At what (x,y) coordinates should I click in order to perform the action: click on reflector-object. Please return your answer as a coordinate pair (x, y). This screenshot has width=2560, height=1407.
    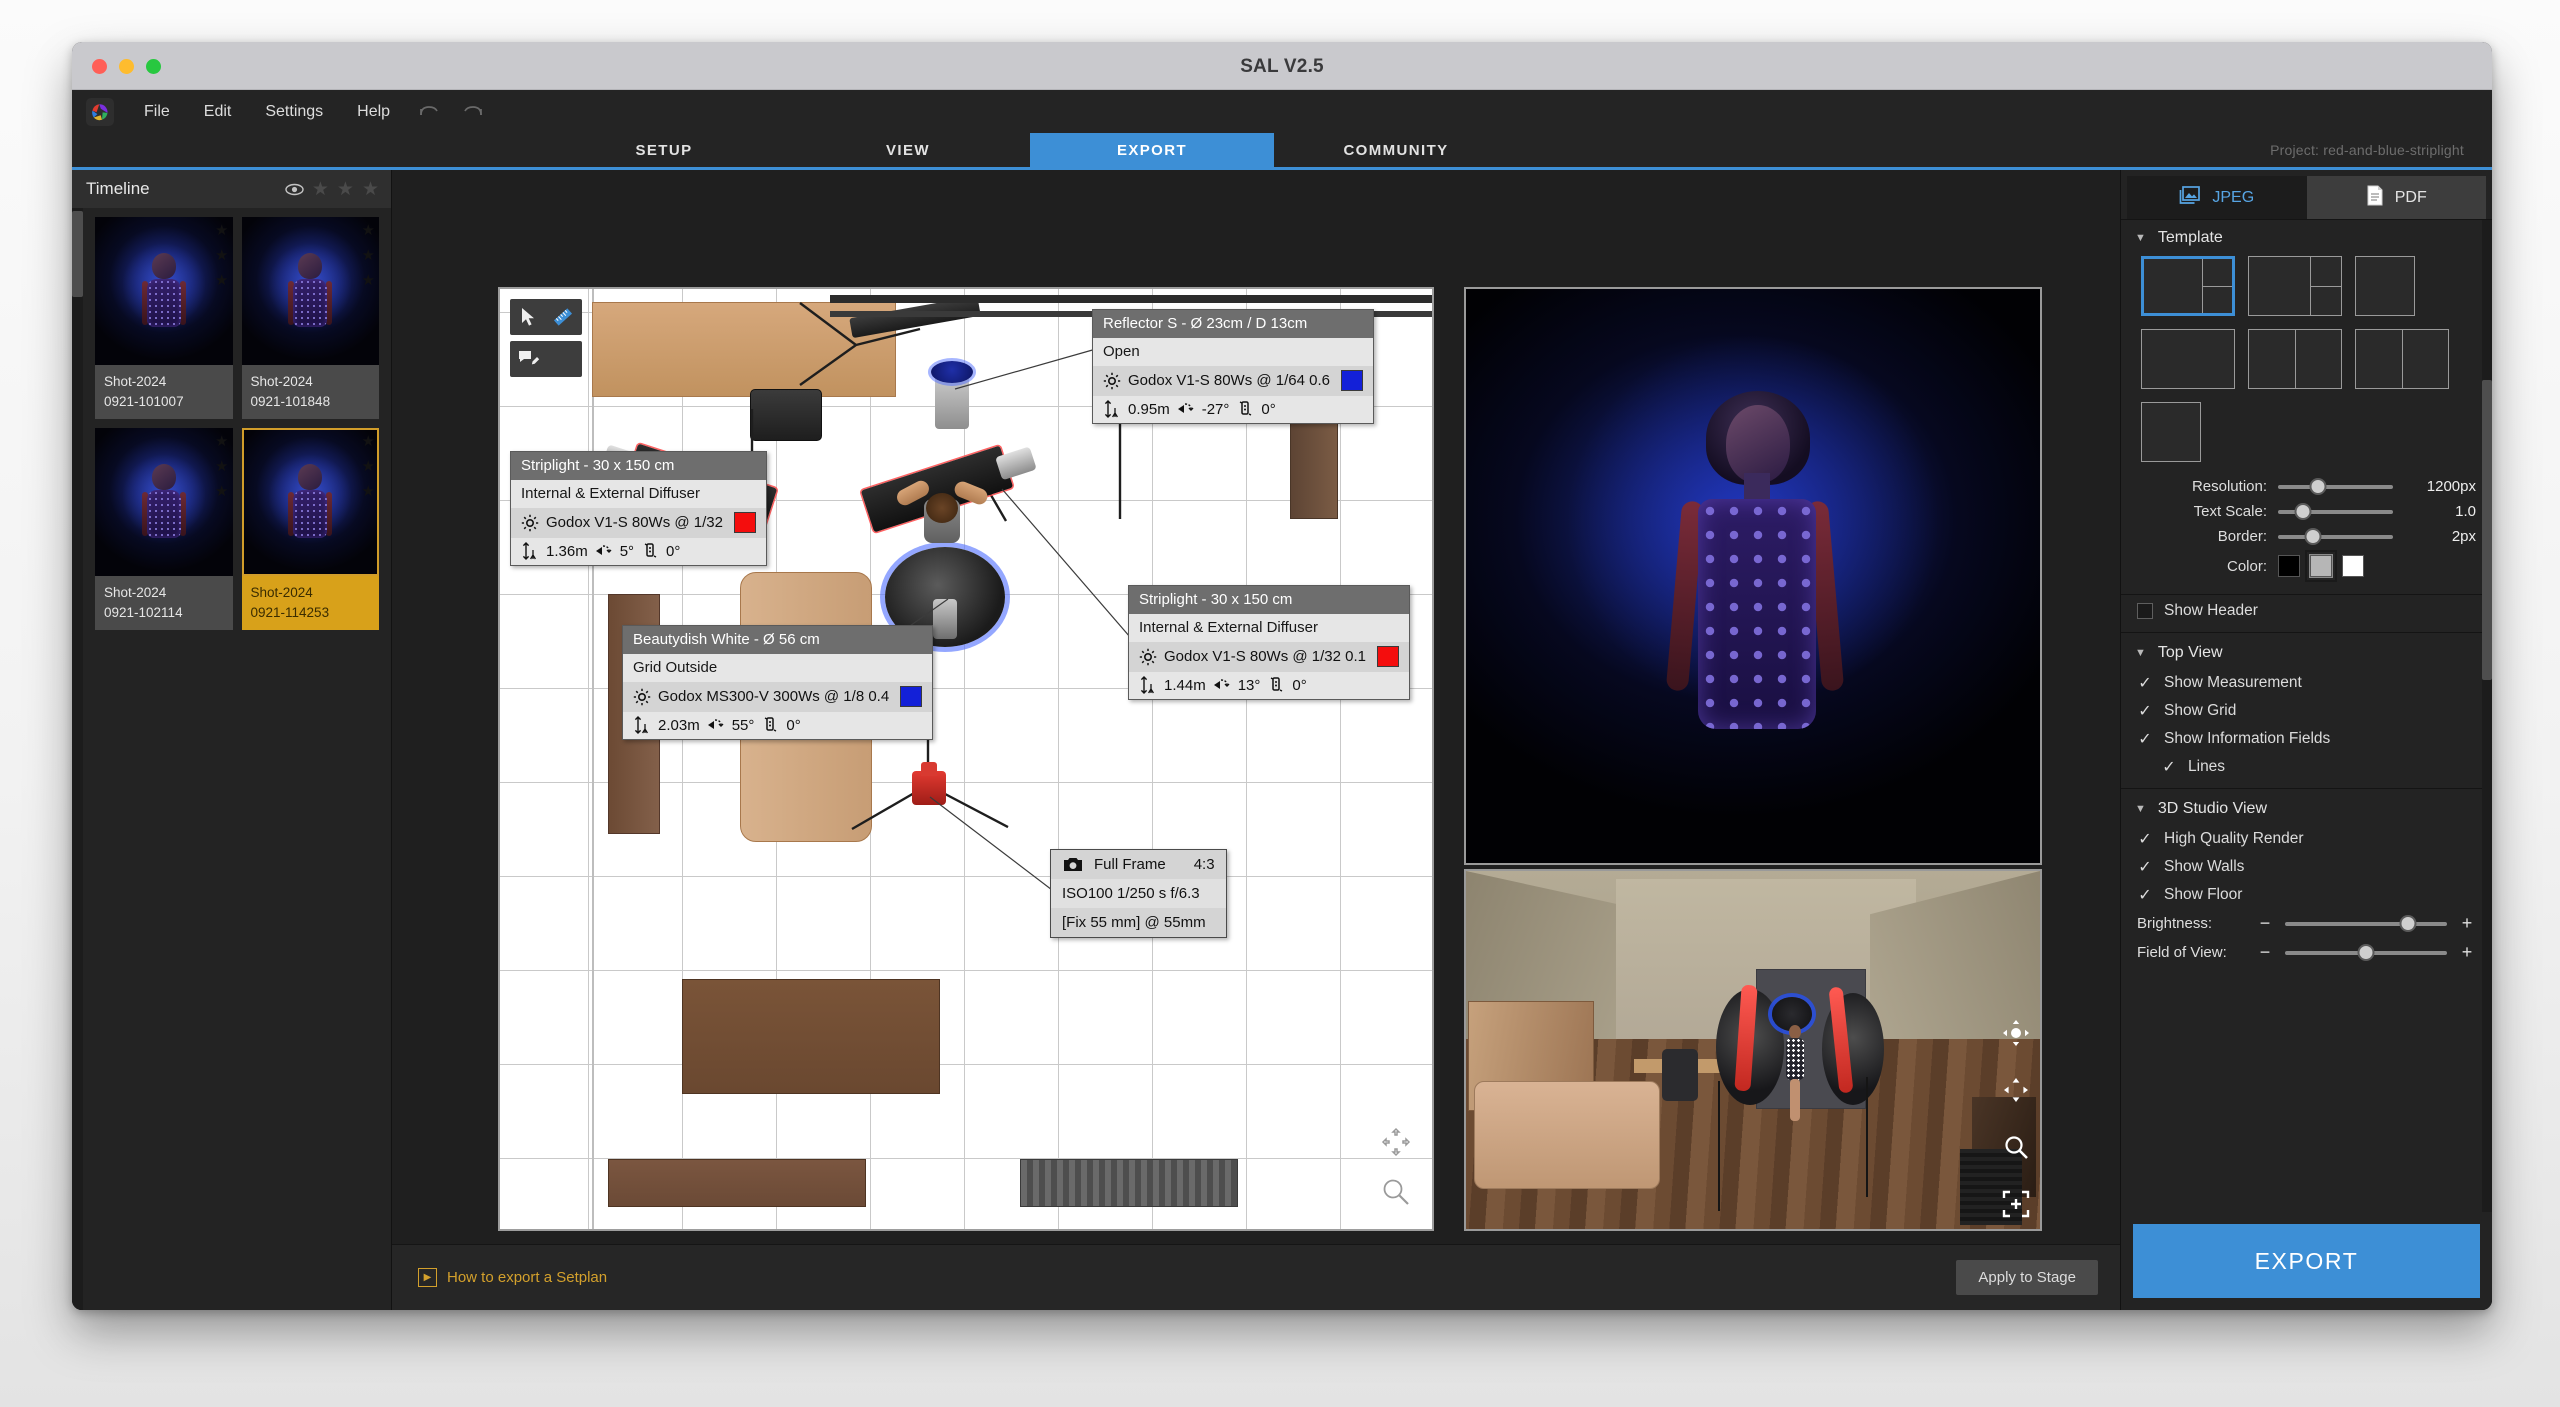
    Looking at the image, I should click on (952, 395).